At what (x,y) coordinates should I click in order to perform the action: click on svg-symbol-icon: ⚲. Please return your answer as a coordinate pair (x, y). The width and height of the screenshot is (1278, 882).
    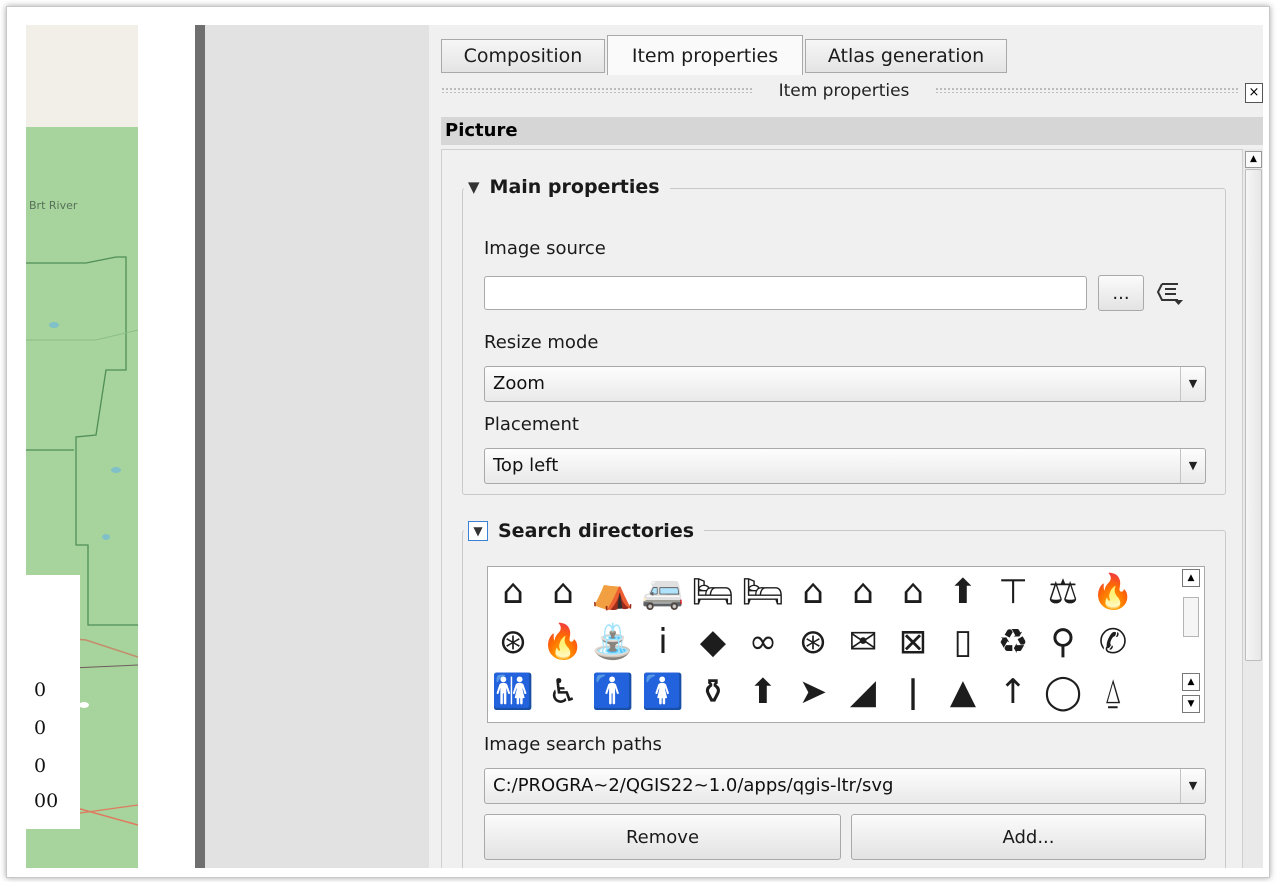
    Looking at the image, I should click on (1063, 642).